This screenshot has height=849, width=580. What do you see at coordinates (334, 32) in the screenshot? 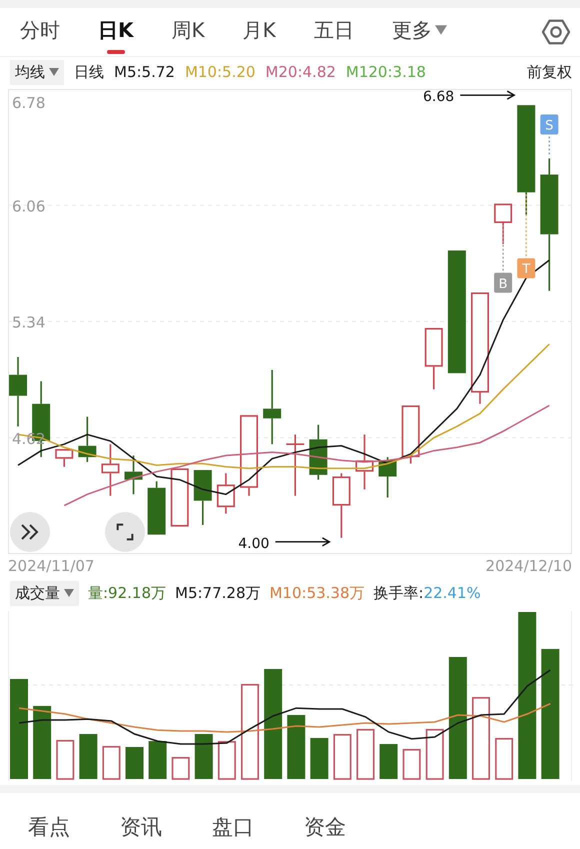
I see `period-tab: 五日` at bounding box center [334, 32].